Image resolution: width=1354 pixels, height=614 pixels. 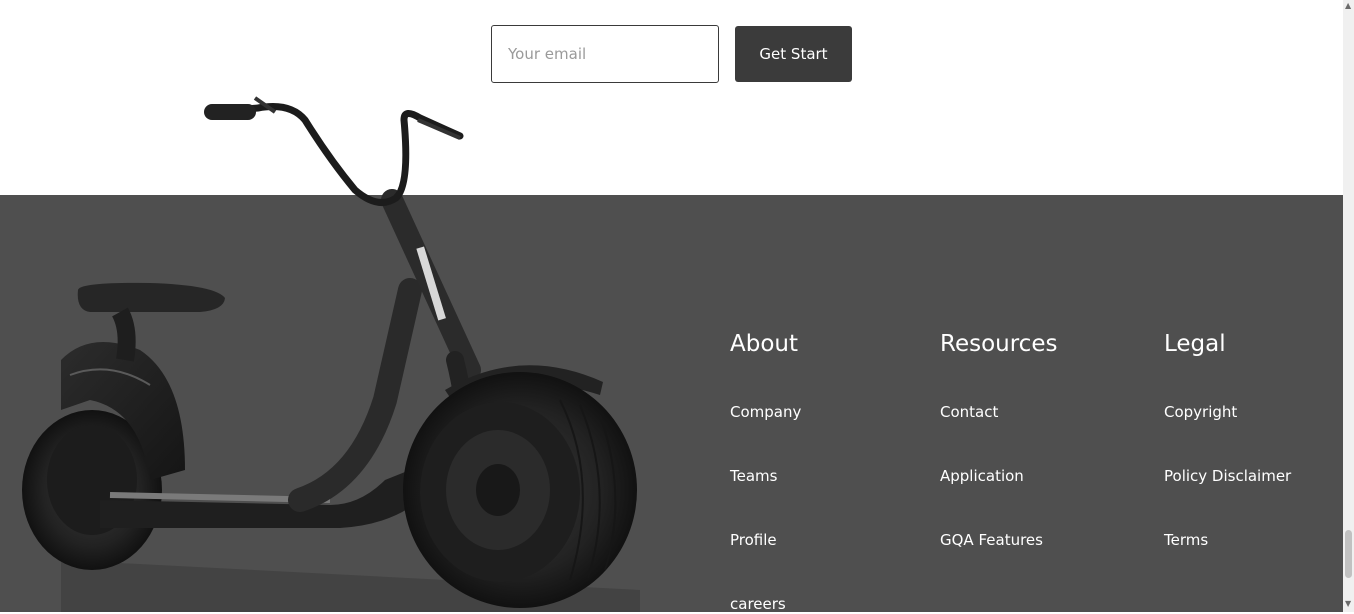 What do you see at coordinates (991, 540) in the screenshot?
I see `footer-link-gqa-features: GQA Features` at bounding box center [991, 540].